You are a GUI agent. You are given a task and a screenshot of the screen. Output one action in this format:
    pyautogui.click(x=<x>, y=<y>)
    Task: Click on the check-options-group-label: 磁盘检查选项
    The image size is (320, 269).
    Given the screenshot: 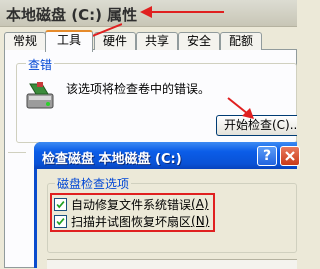 What is the action you would take?
    pyautogui.click(x=93, y=183)
    